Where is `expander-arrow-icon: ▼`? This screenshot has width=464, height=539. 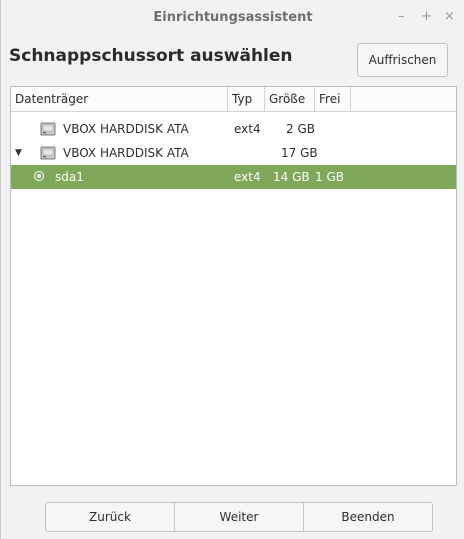 expander-arrow-icon: ▼ is located at coordinates (18, 153).